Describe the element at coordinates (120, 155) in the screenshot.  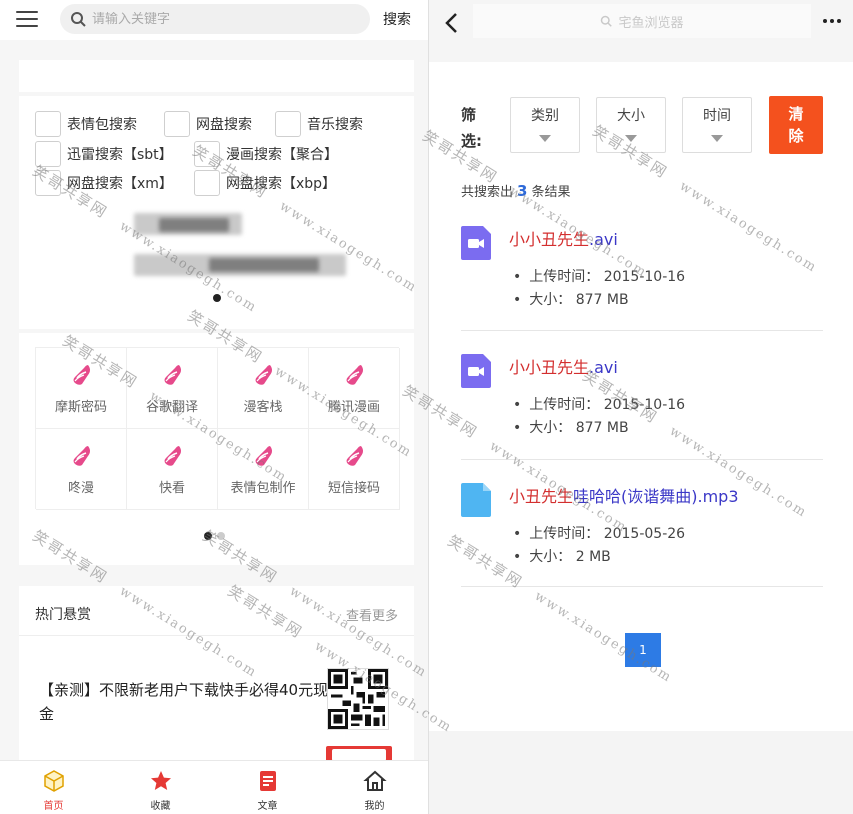
I see `engine-label: 迅雷搜索【sbt】` at that location.